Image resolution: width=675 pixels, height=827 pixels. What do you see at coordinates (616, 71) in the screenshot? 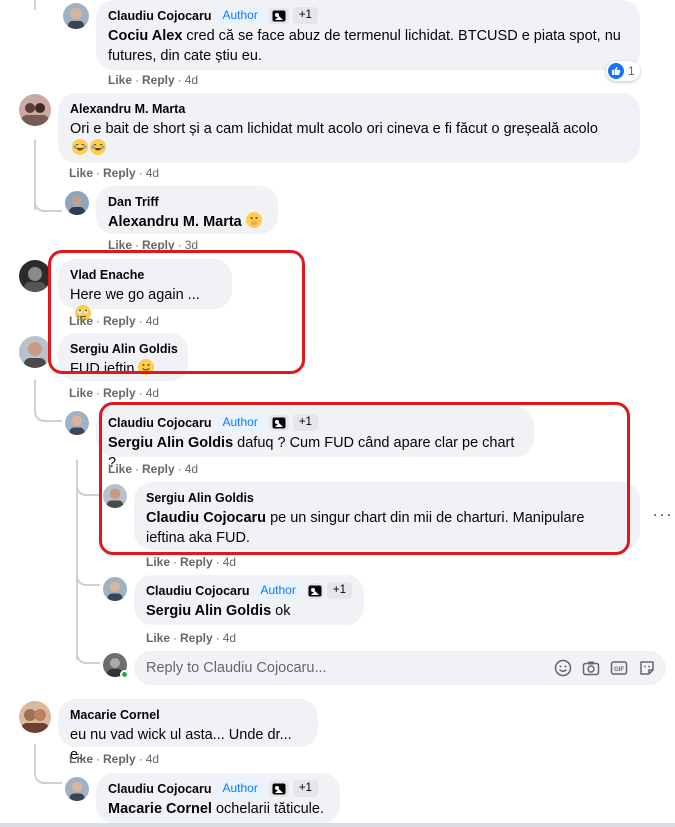
I see `like-reaction-icon` at bounding box center [616, 71].